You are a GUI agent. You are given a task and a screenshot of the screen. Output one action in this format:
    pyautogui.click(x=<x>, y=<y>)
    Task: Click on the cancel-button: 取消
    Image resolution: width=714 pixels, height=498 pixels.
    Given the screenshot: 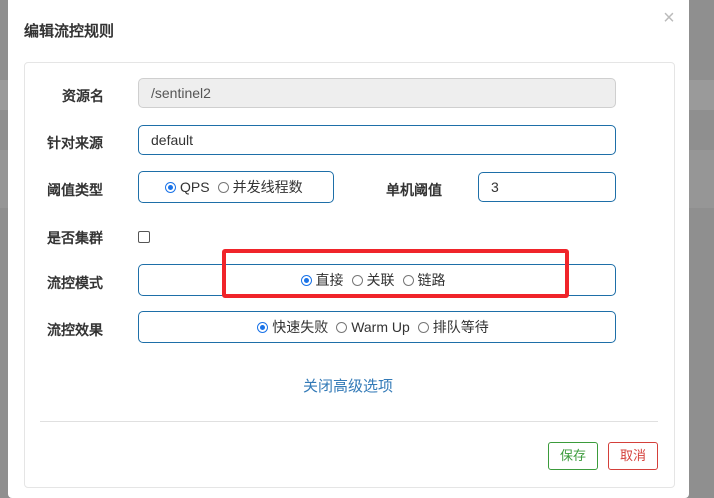 What is the action you would take?
    pyautogui.click(x=633, y=456)
    